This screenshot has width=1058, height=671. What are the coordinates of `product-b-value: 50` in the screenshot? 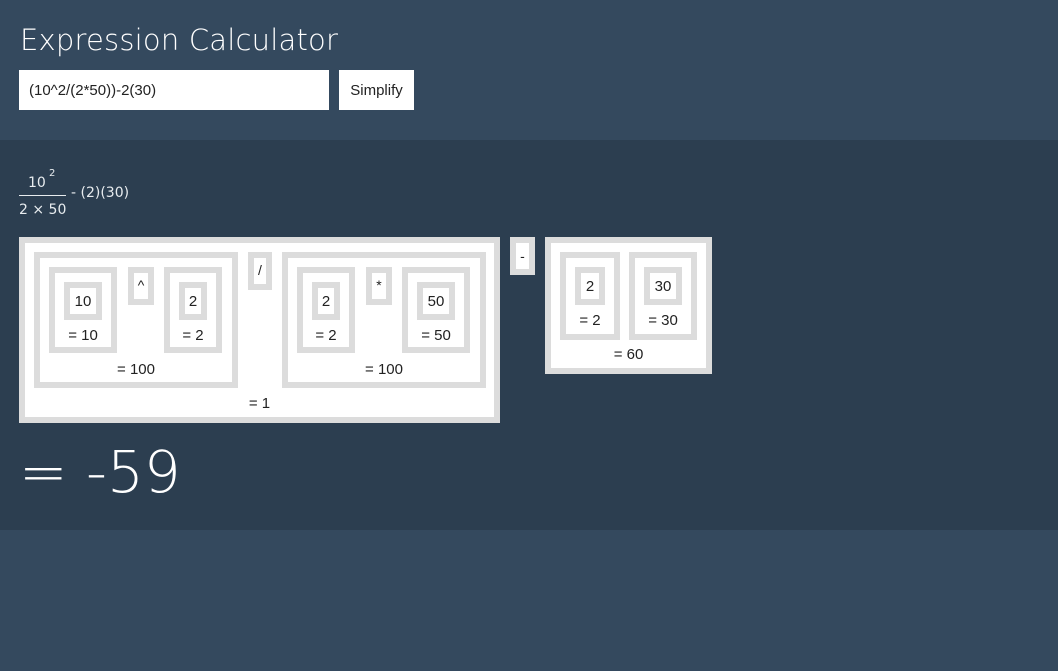 It's located at (436, 301).